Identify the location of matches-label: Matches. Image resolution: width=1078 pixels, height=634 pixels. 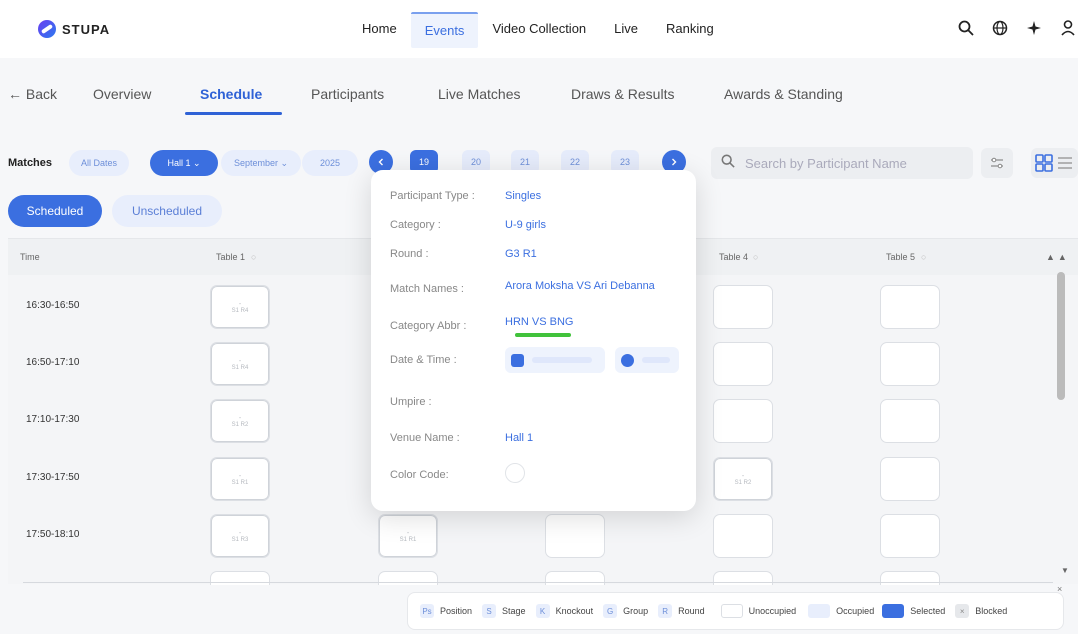
(30, 163).